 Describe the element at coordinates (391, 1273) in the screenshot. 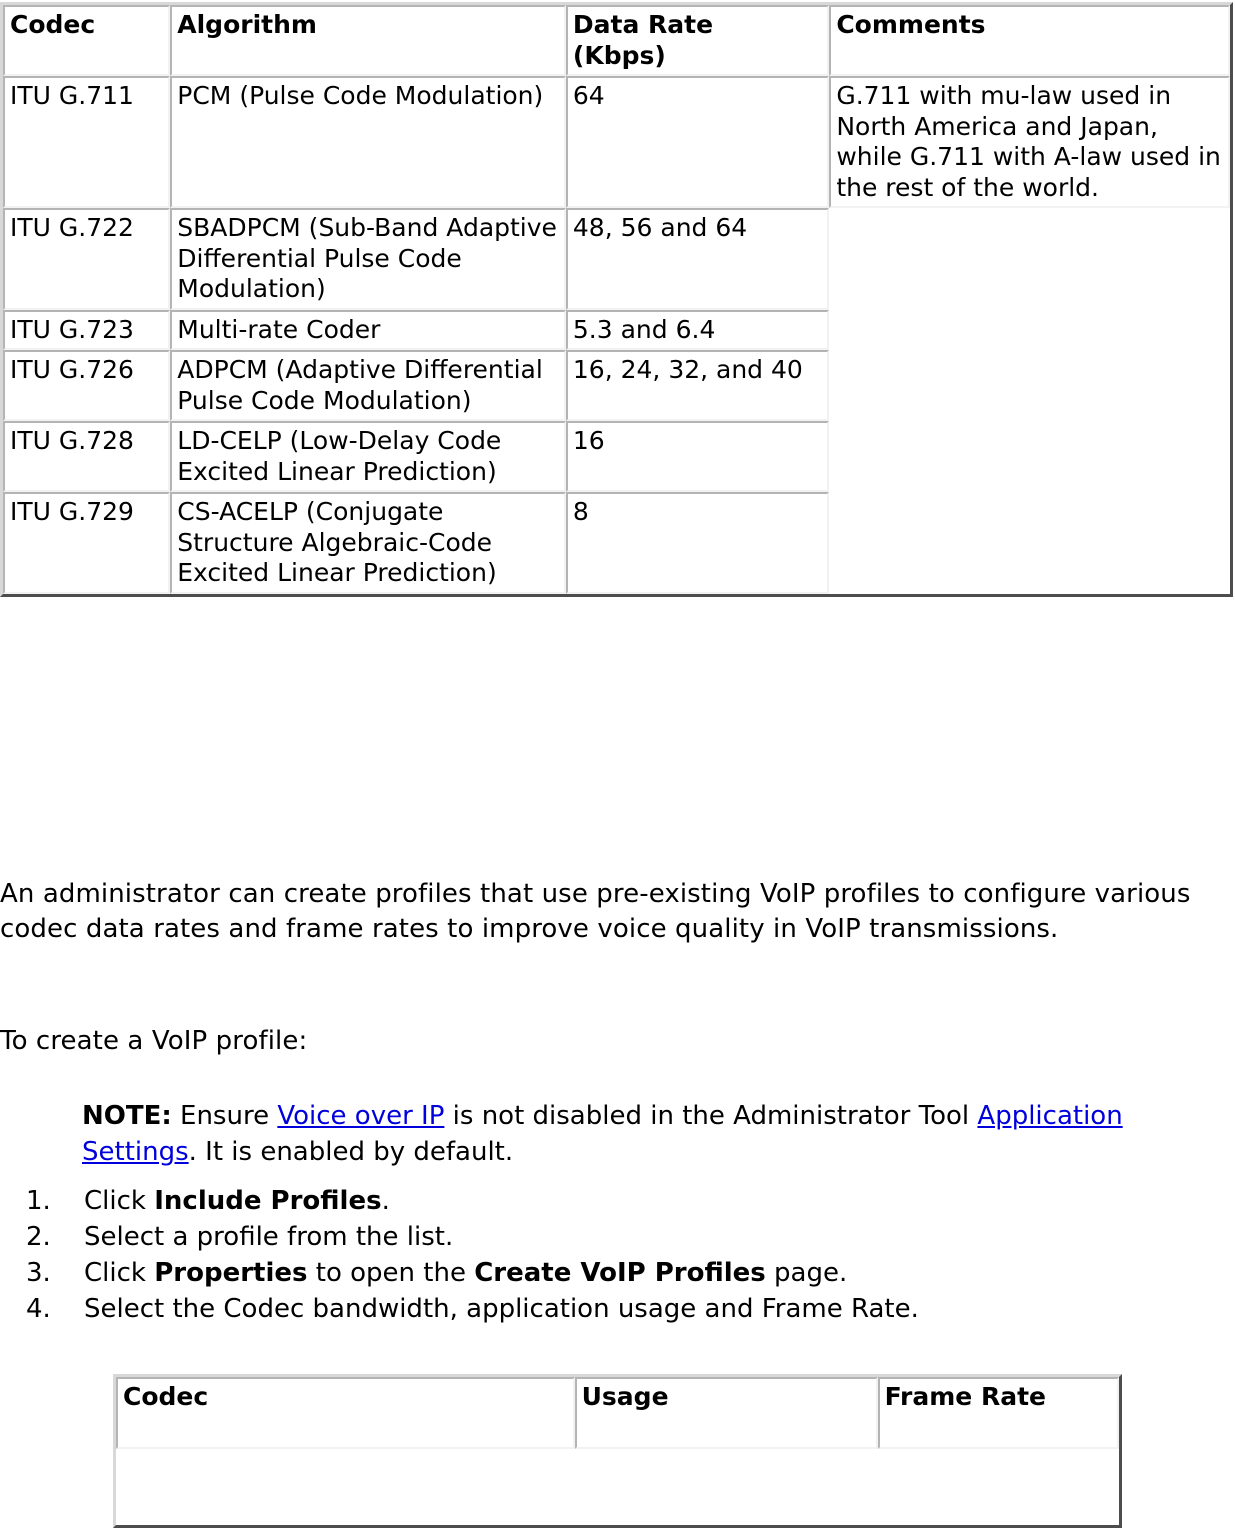

I see `step-text-mid: to open the` at that location.